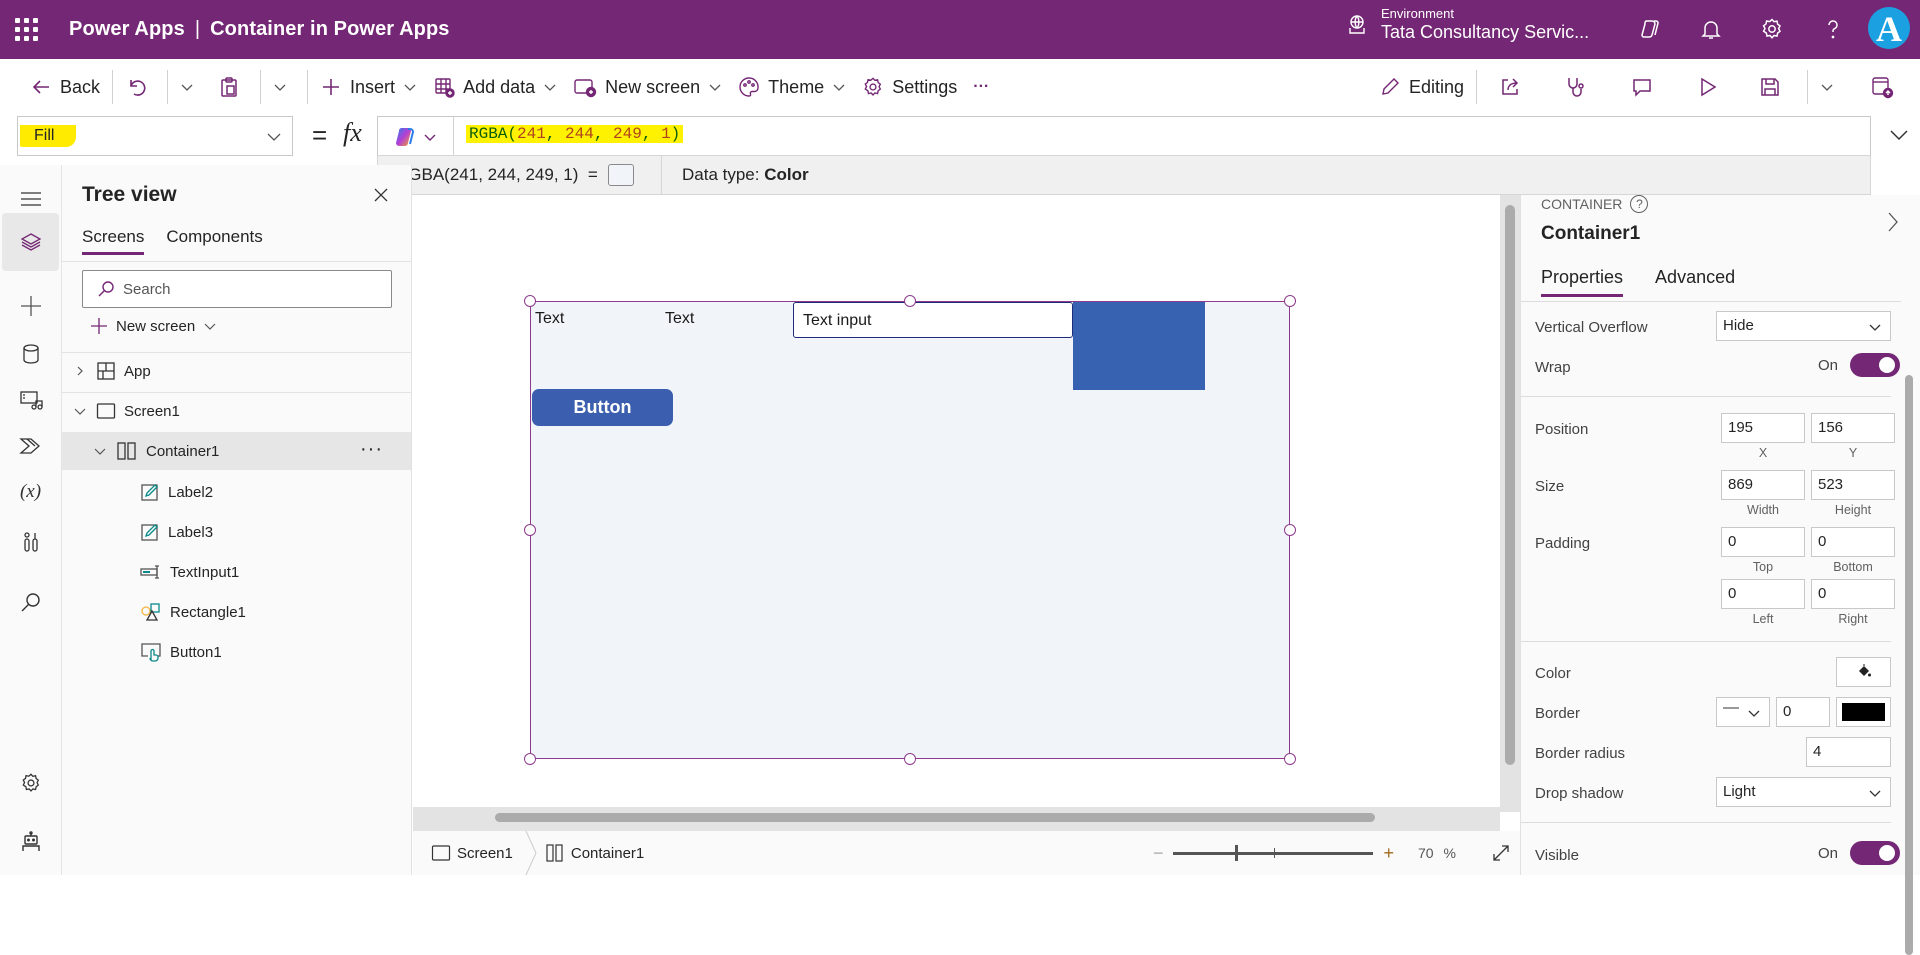 The height and width of the screenshot is (955, 1920). I want to click on zoom-out-button: −, so click(1158, 853).